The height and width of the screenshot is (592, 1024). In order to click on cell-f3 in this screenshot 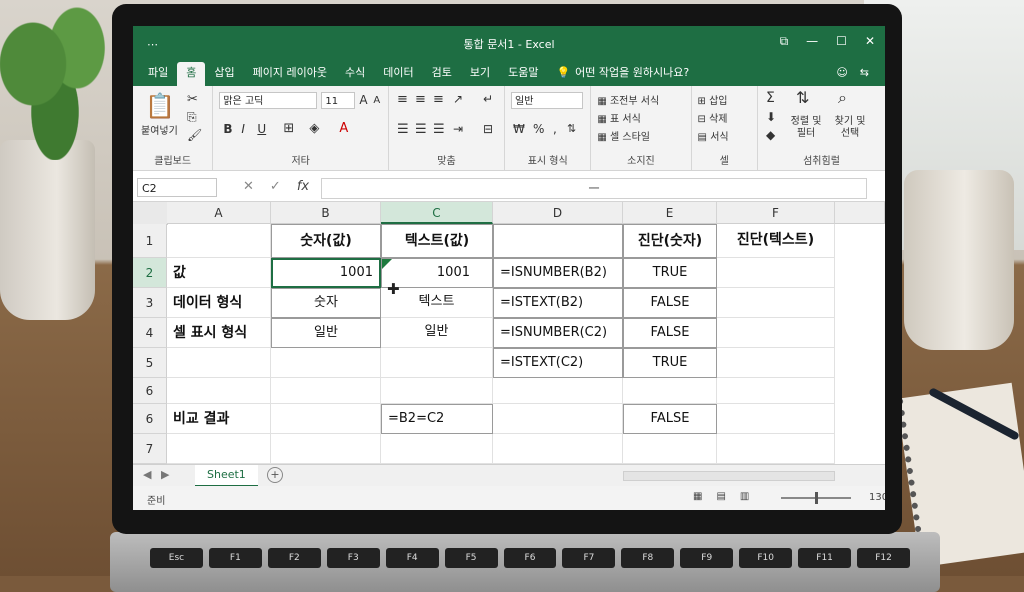, I will do `click(776, 303)`.